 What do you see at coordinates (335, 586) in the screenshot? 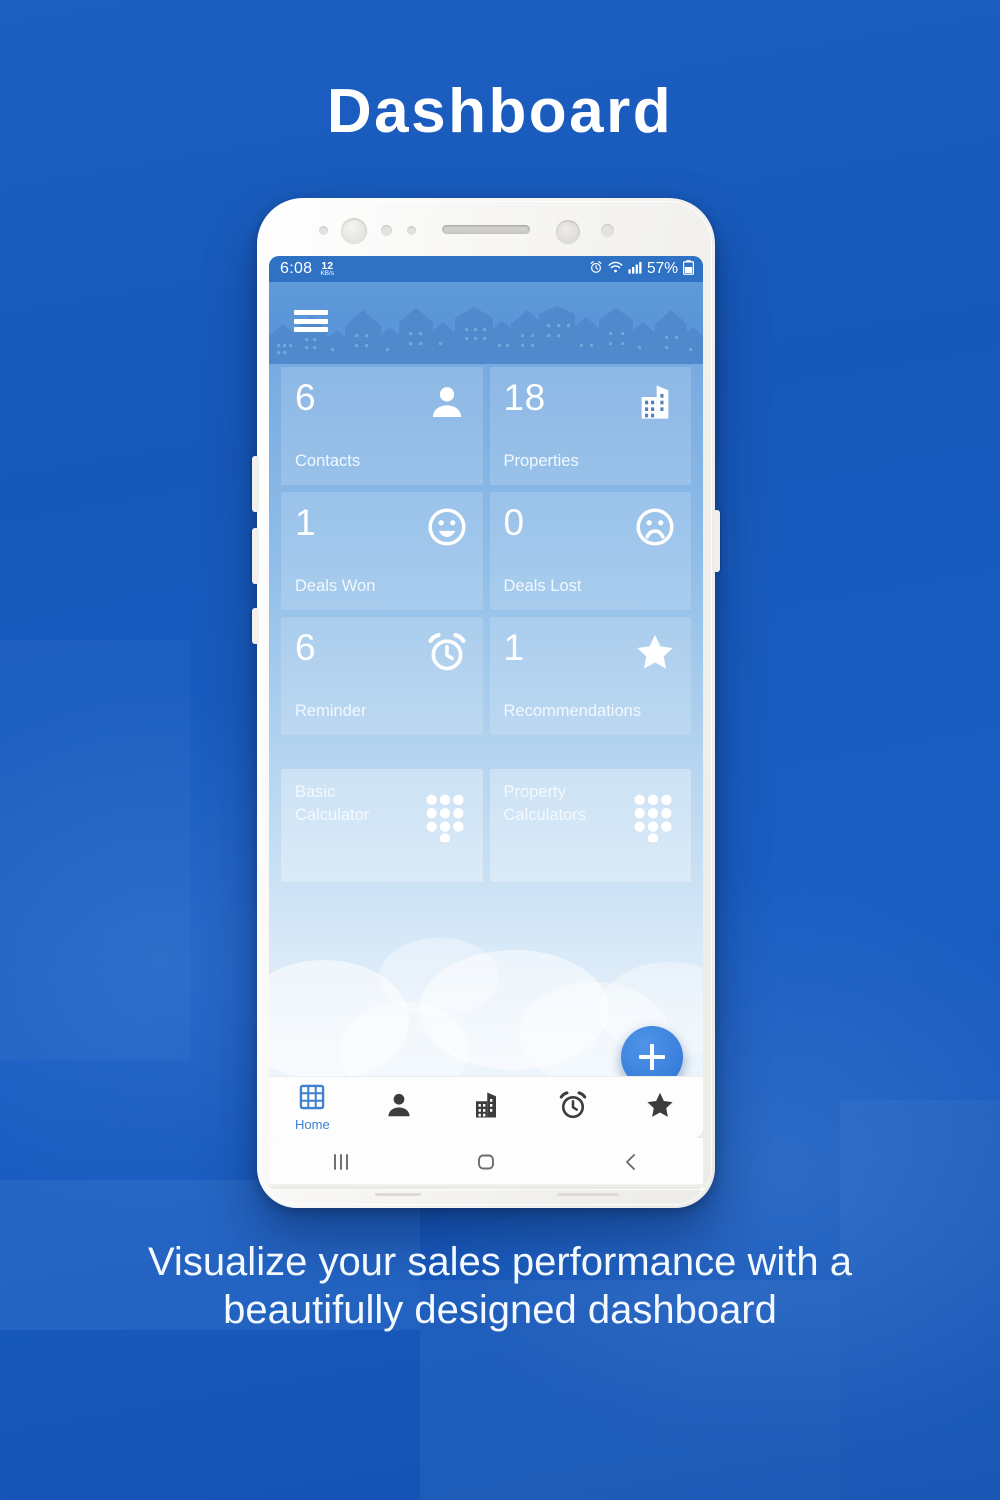
I see `tile-label: Deals Won` at bounding box center [335, 586].